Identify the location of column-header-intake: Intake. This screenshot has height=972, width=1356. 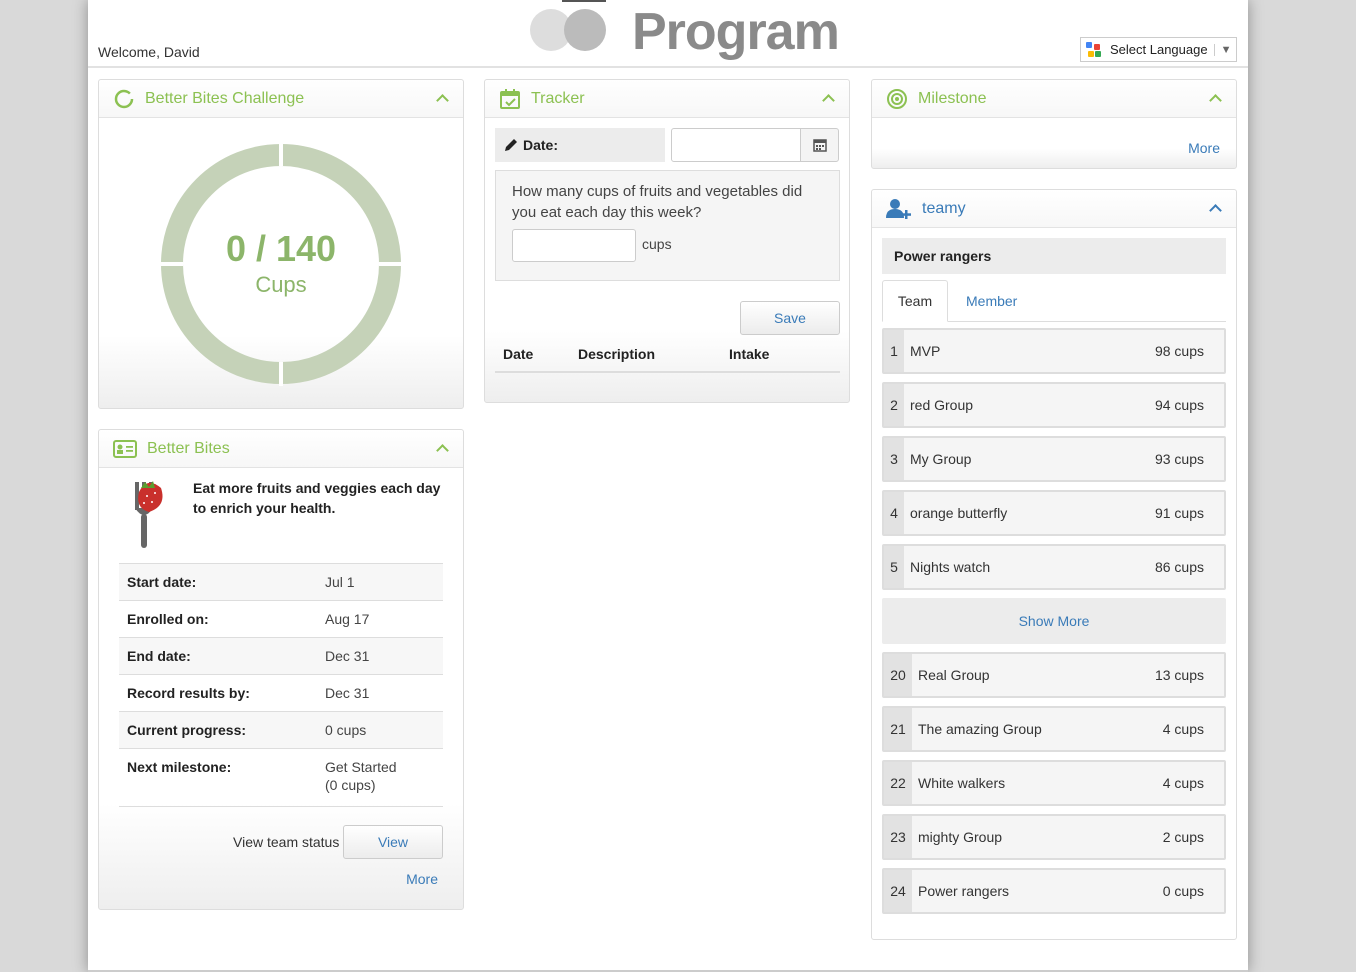
(749, 354).